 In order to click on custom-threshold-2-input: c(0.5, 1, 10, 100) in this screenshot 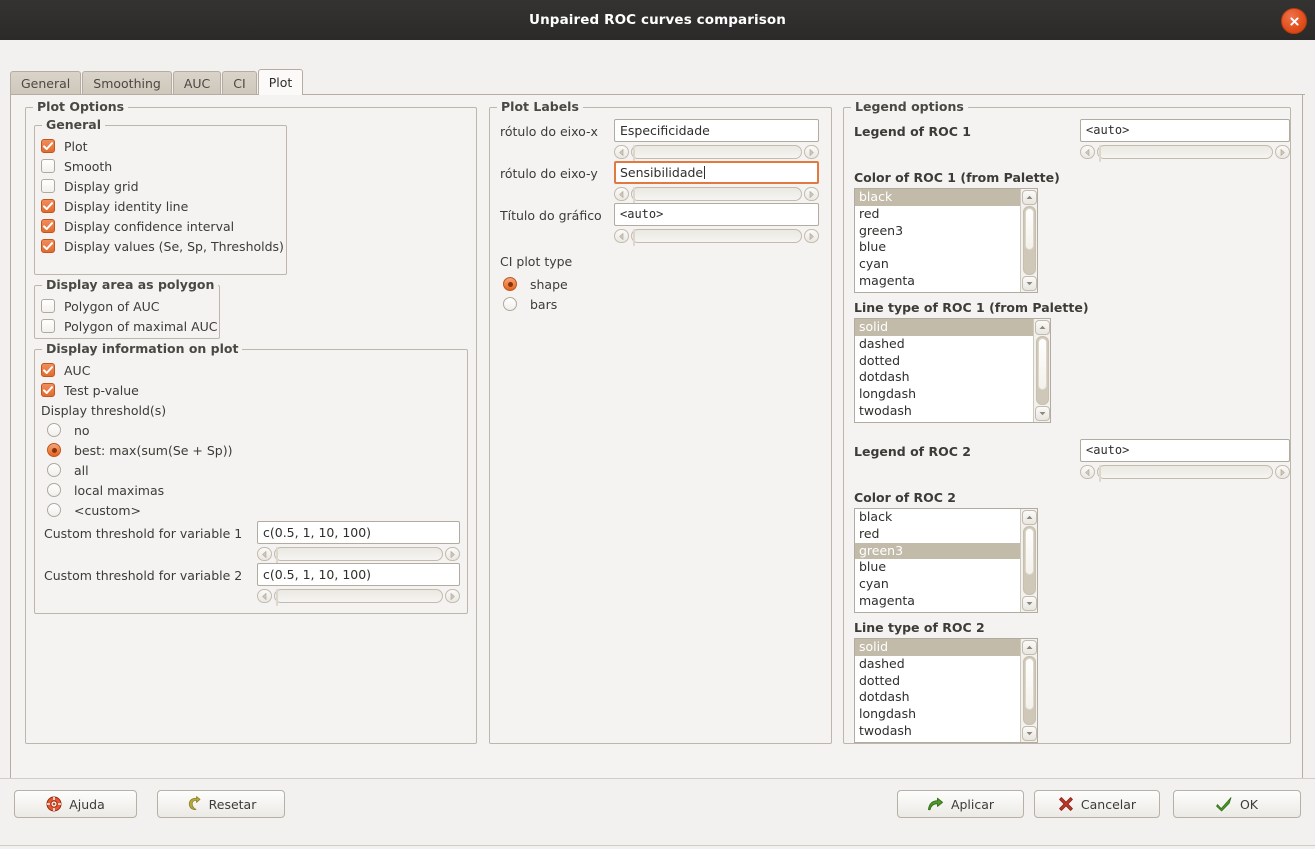, I will do `click(358, 574)`.